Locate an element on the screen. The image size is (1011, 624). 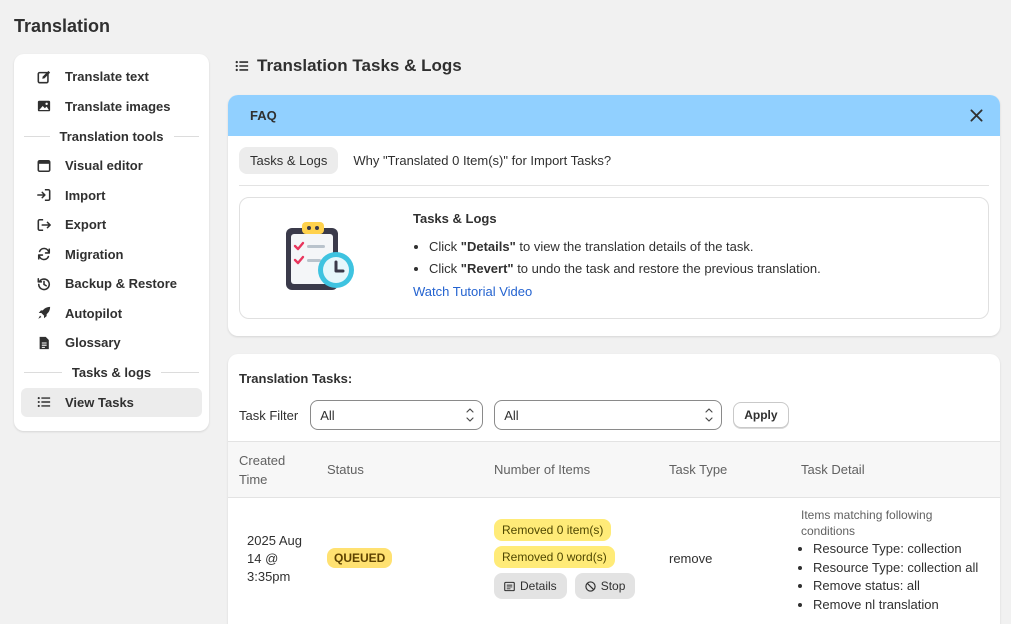
task-filter-label: Task Filter is located at coordinates (269, 415).